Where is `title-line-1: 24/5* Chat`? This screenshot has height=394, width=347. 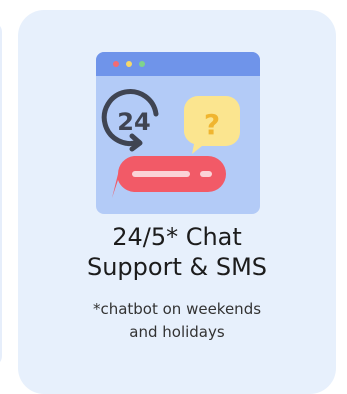
title-line-1: 24/5* Chat is located at coordinates (177, 237).